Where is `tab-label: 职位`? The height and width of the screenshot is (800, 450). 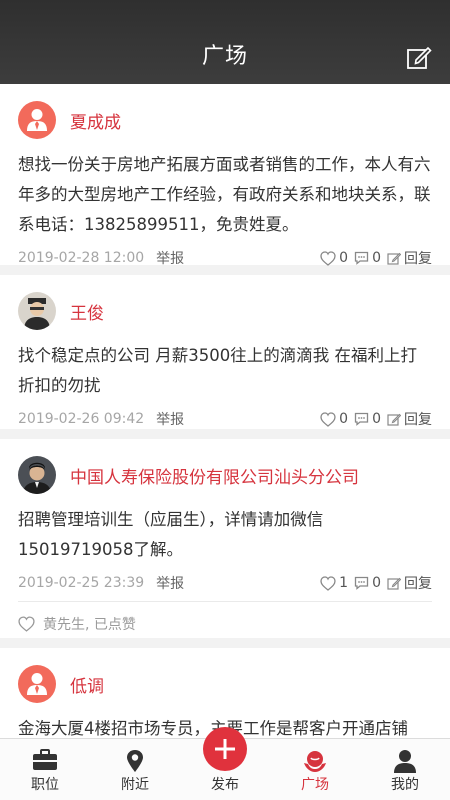 tab-label: 职位 is located at coordinates (45, 785).